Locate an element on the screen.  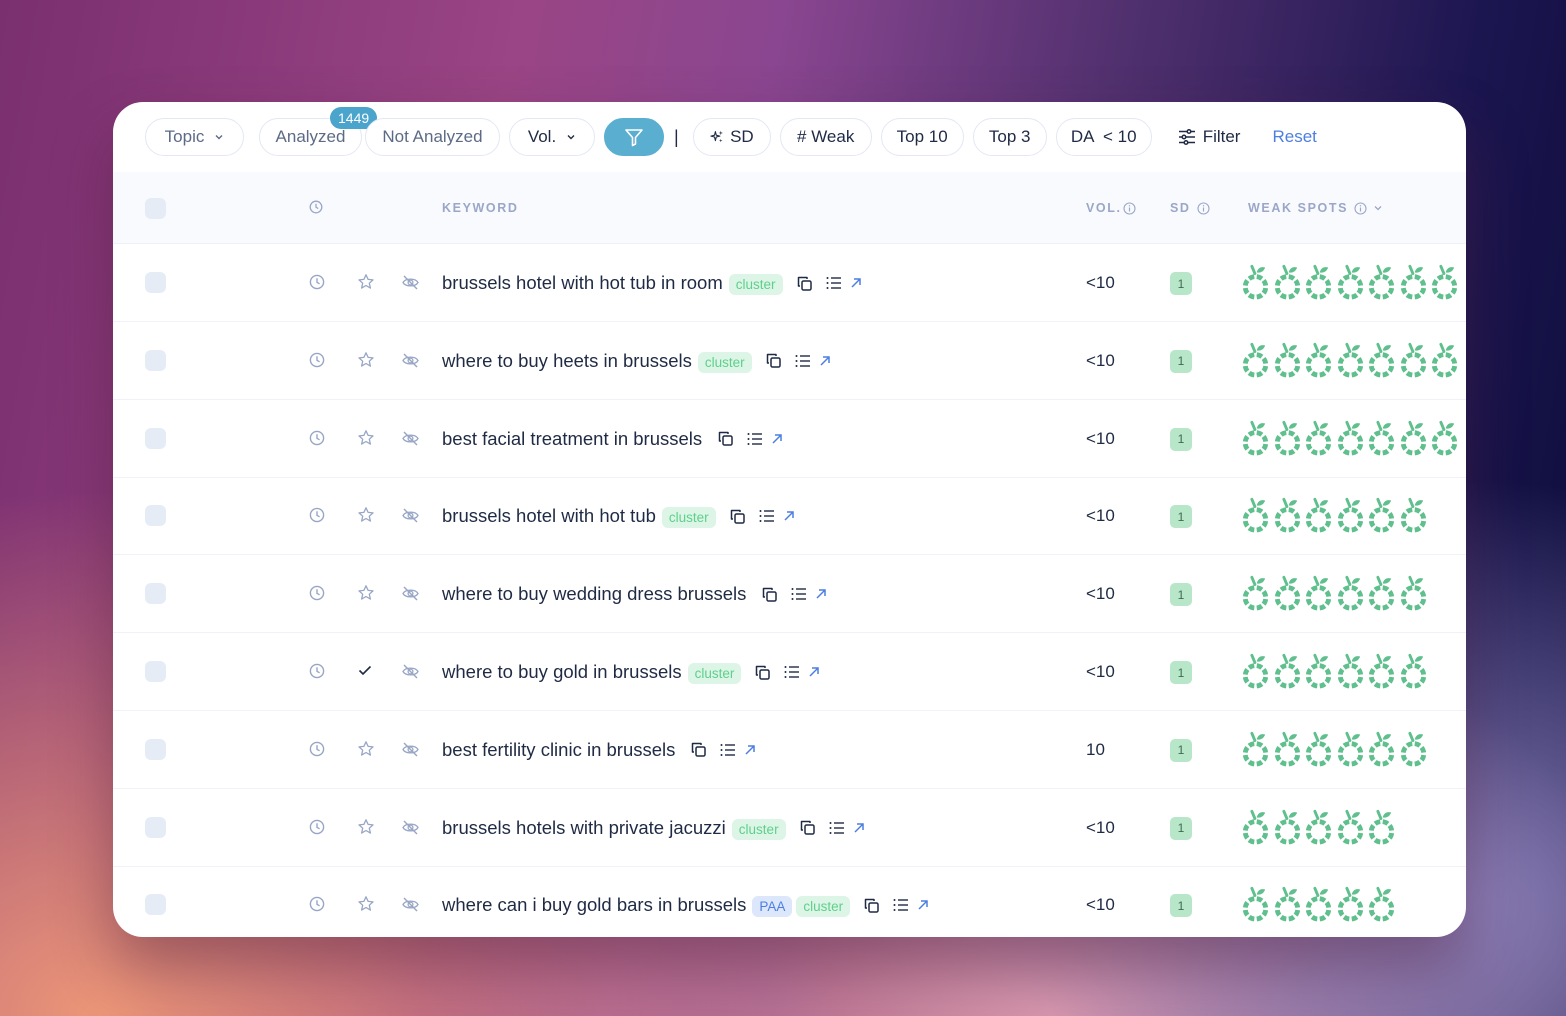
da-filter-chip: DA < 10 is located at coordinates (1103, 137).